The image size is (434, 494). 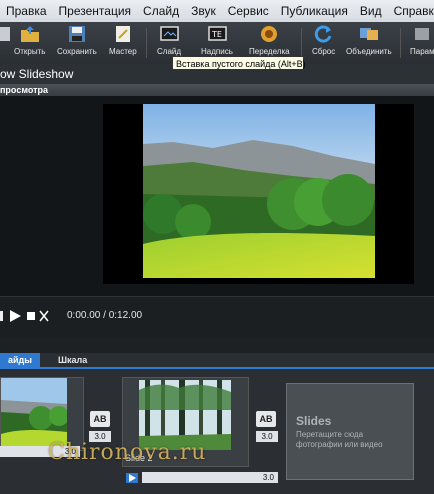 What do you see at coordinates (422, 34) in the screenshot?
I see `params-icon` at bounding box center [422, 34].